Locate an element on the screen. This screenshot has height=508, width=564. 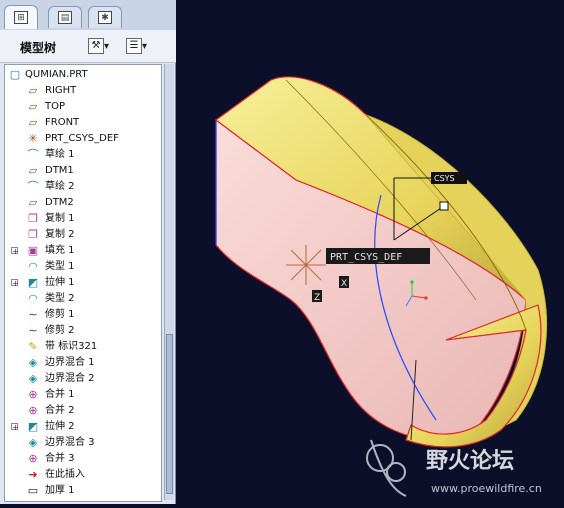
tab-model-tree: ⊞ is located at coordinates (21, 17).